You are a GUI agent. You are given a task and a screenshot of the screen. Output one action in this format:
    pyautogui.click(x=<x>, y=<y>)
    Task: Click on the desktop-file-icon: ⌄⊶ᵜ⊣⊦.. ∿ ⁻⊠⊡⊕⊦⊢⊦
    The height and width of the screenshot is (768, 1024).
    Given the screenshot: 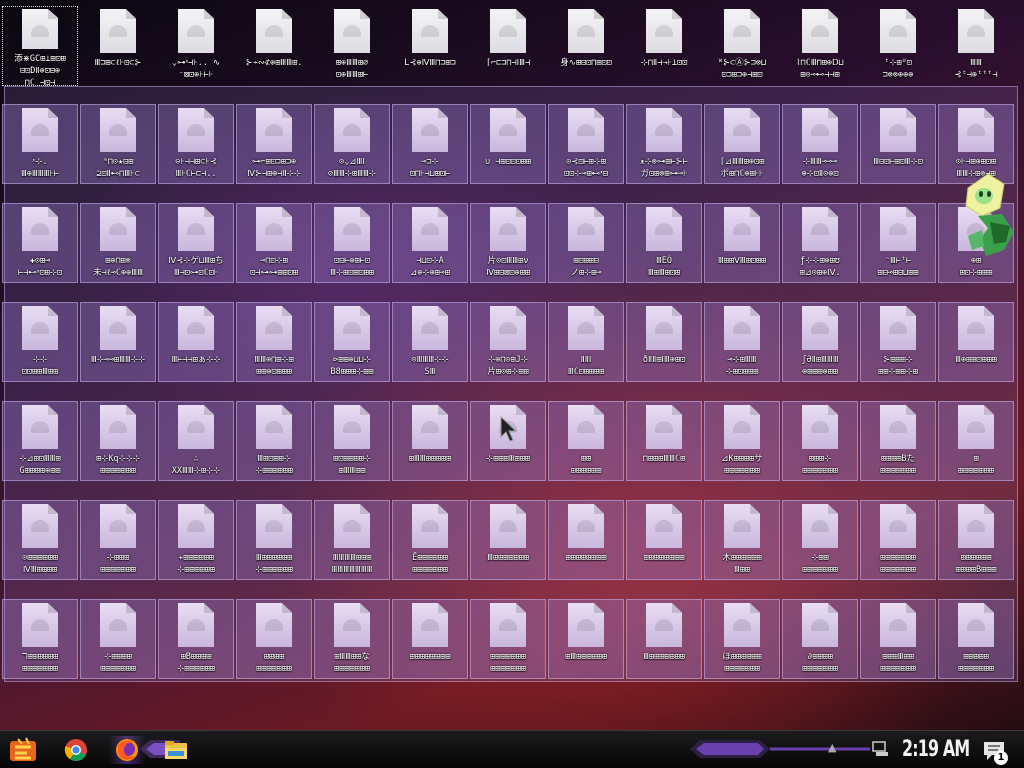 What is the action you would take?
    pyautogui.click(x=196, y=46)
    